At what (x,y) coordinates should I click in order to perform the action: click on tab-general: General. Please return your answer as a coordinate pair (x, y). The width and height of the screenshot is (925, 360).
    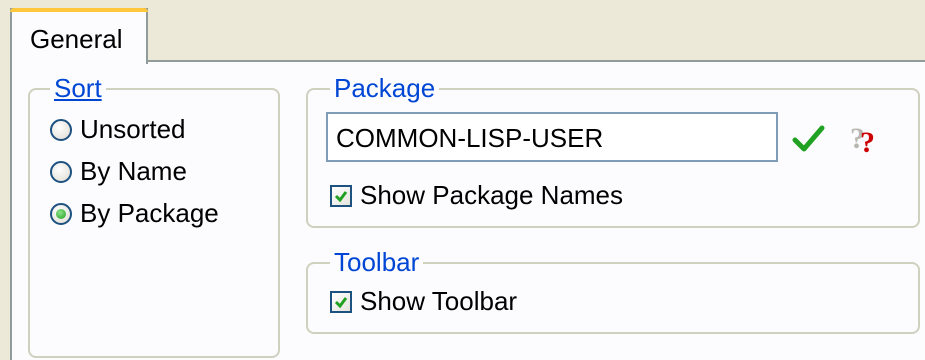
    Looking at the image, I should click on (79, 36).